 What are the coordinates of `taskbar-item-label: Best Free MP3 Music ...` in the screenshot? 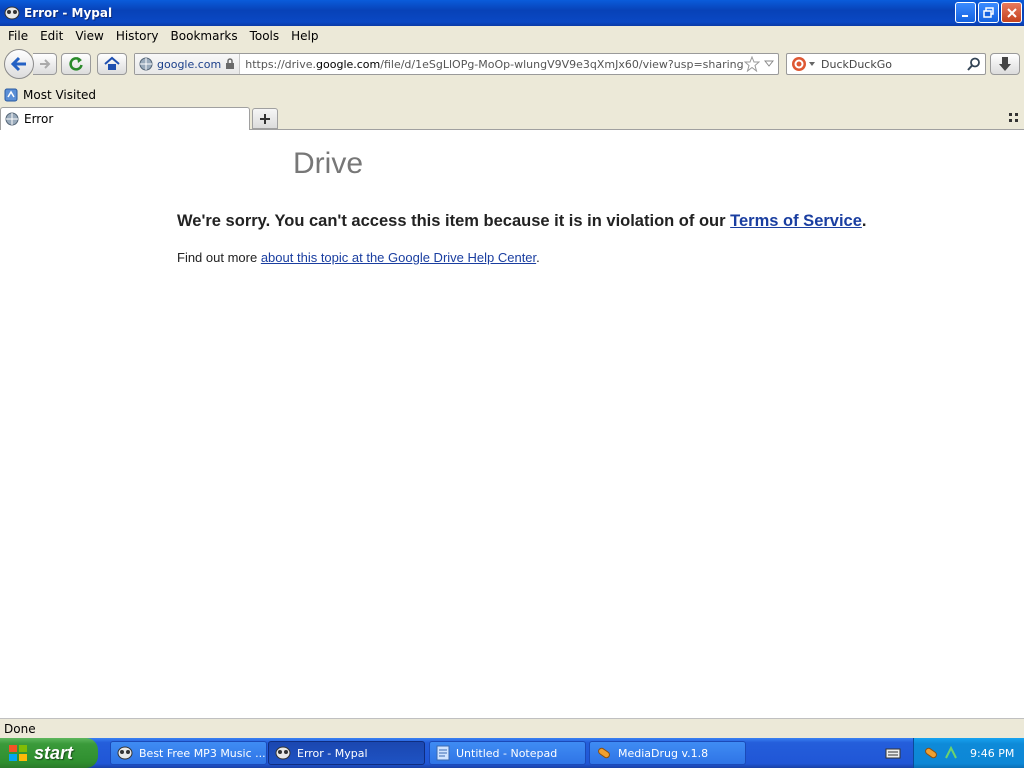 It's located at (202, 753).